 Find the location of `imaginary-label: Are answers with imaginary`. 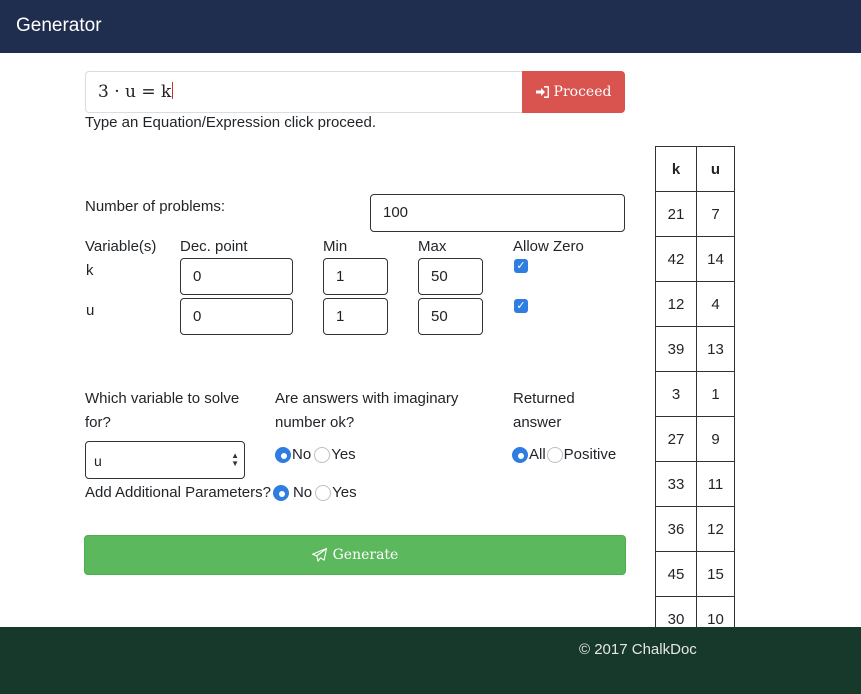

imaginary-label: Are answers with imaginary is located at coordinates (367, 398).